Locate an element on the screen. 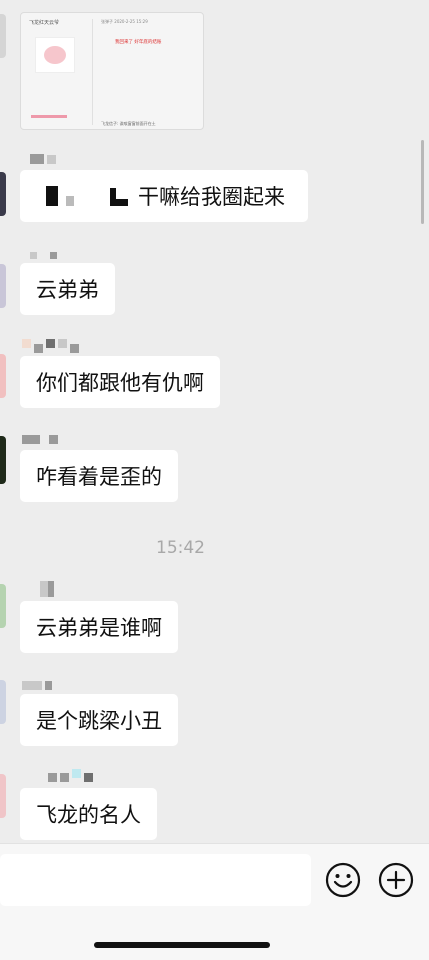  image-progress-bar is located at coordinates (49, 116).